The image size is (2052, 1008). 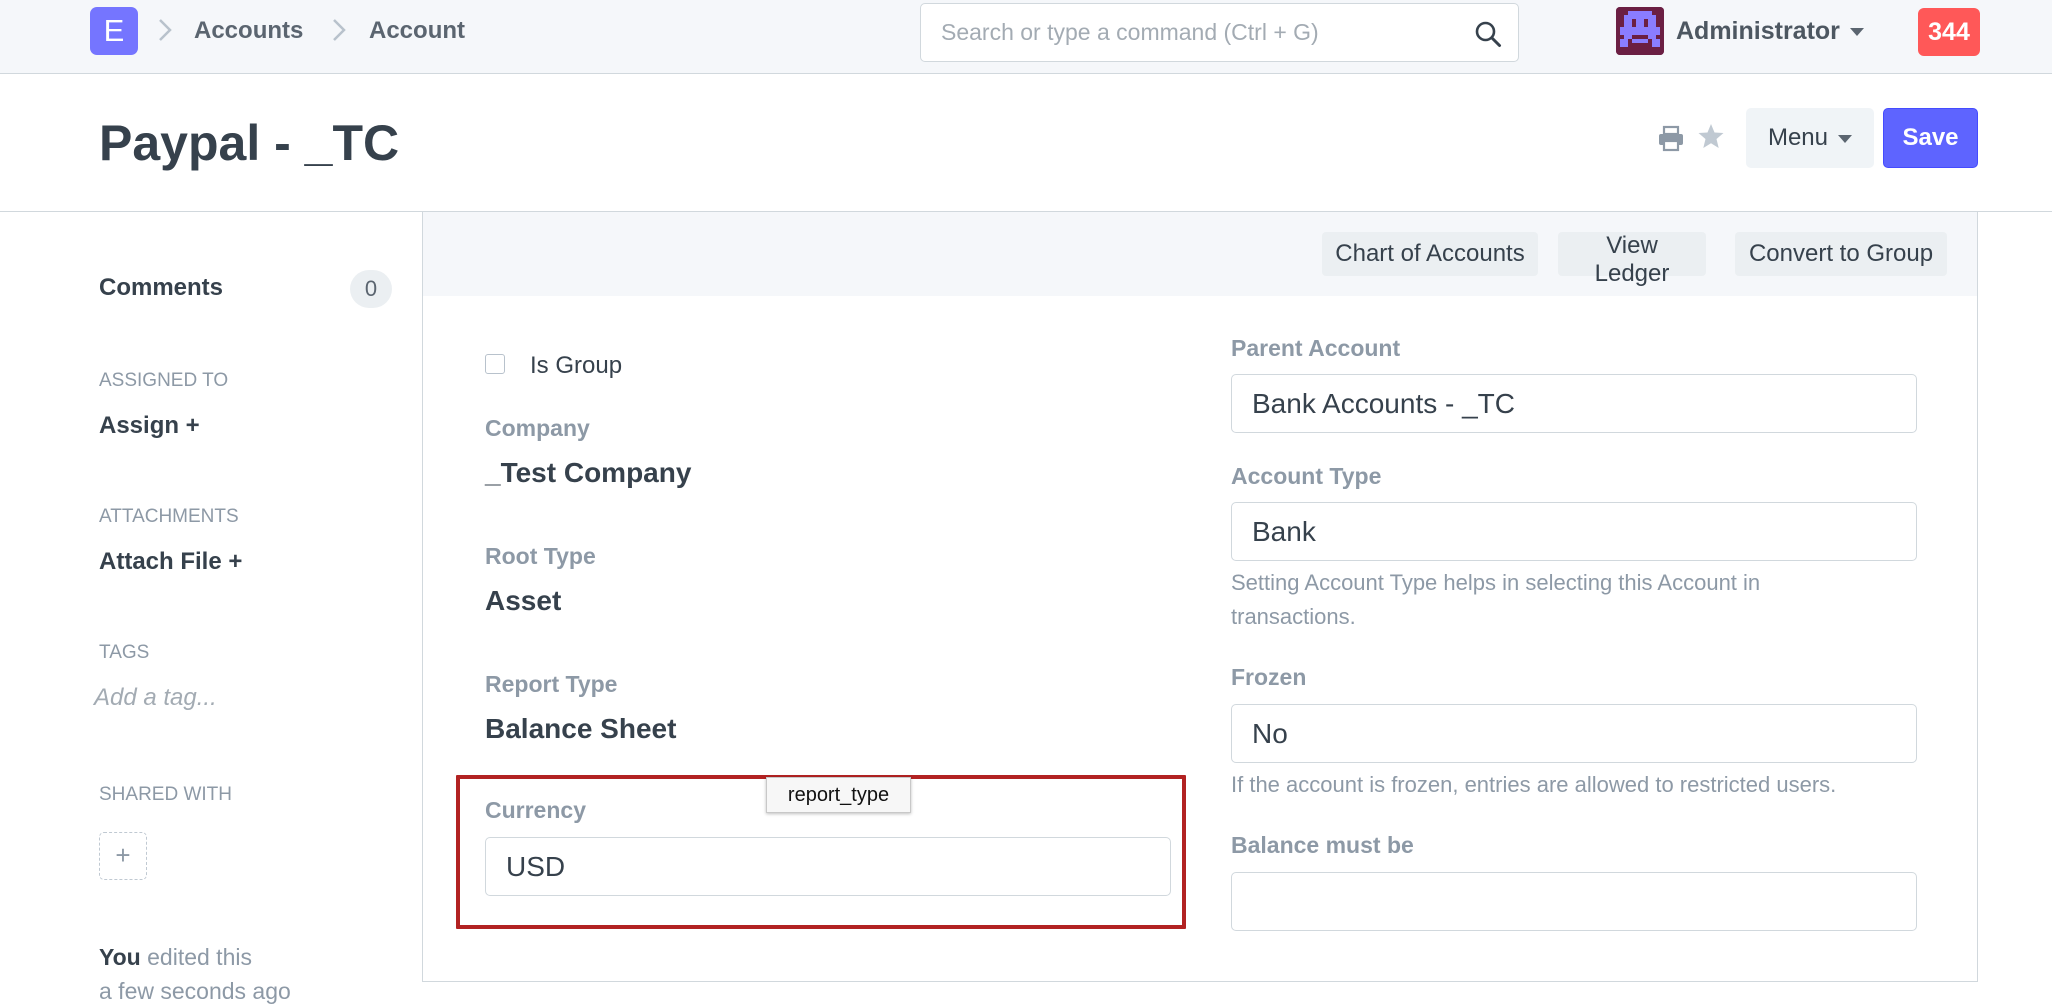 What do you see at coordinates (161, 288) in the screenshot?
I see `comments-link: Comments` at bounding box center [161, 288].